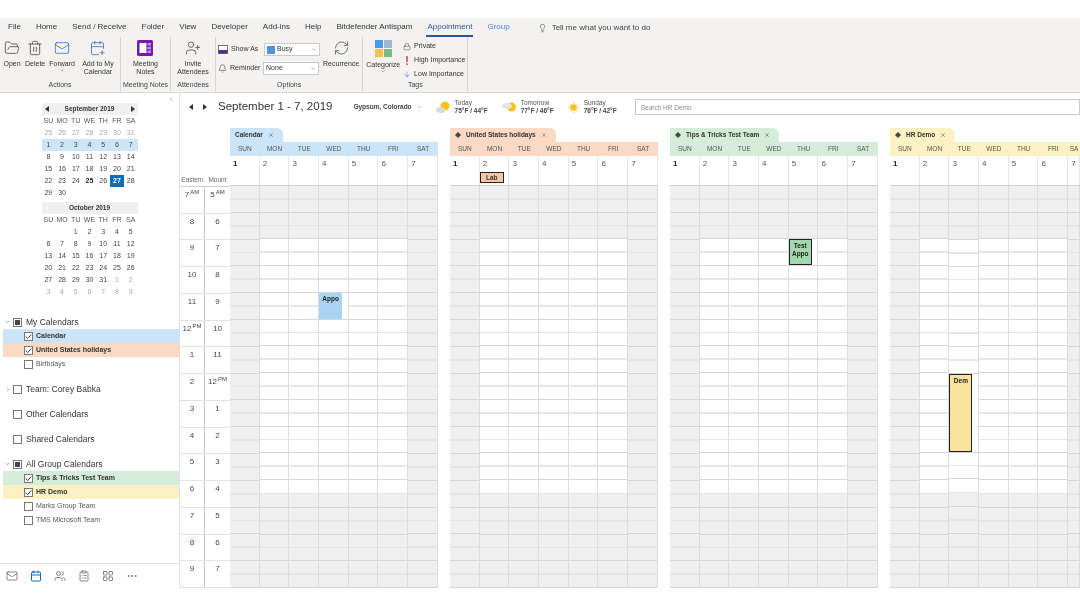 The image size is (1080, 608). Describe the element at coordinates (271, 49) in the screenshot. I see `swatch-icon` at that location.